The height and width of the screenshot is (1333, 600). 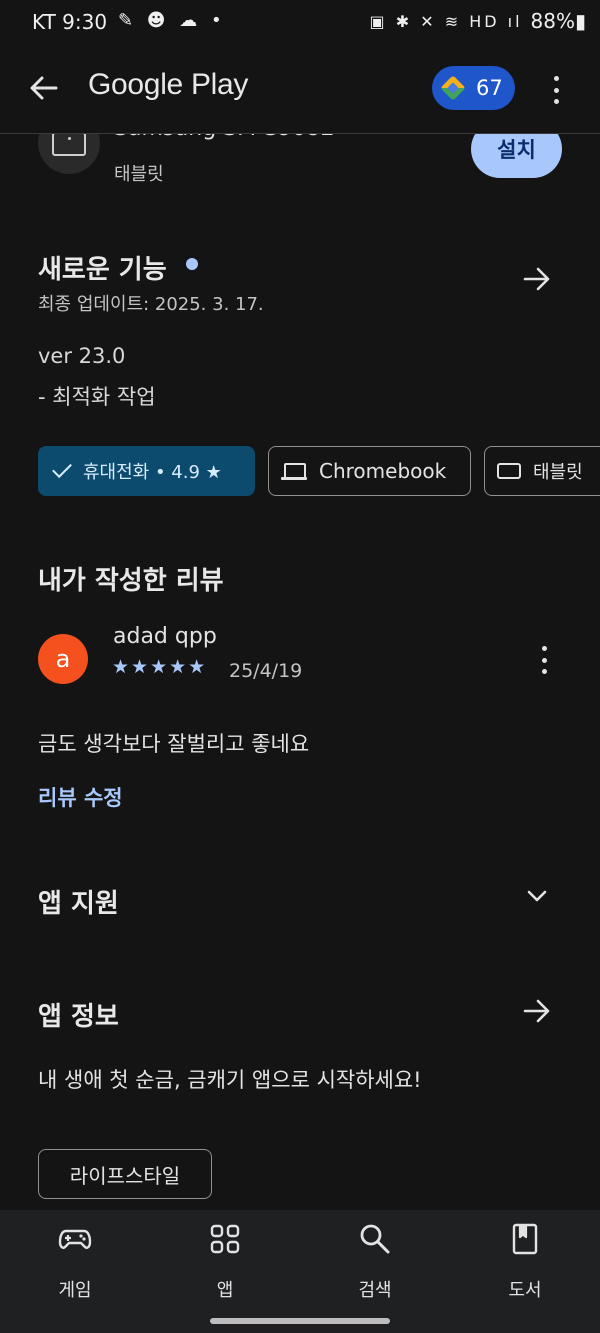 I want to click on laptop-icon, so click(x=294, y=471).